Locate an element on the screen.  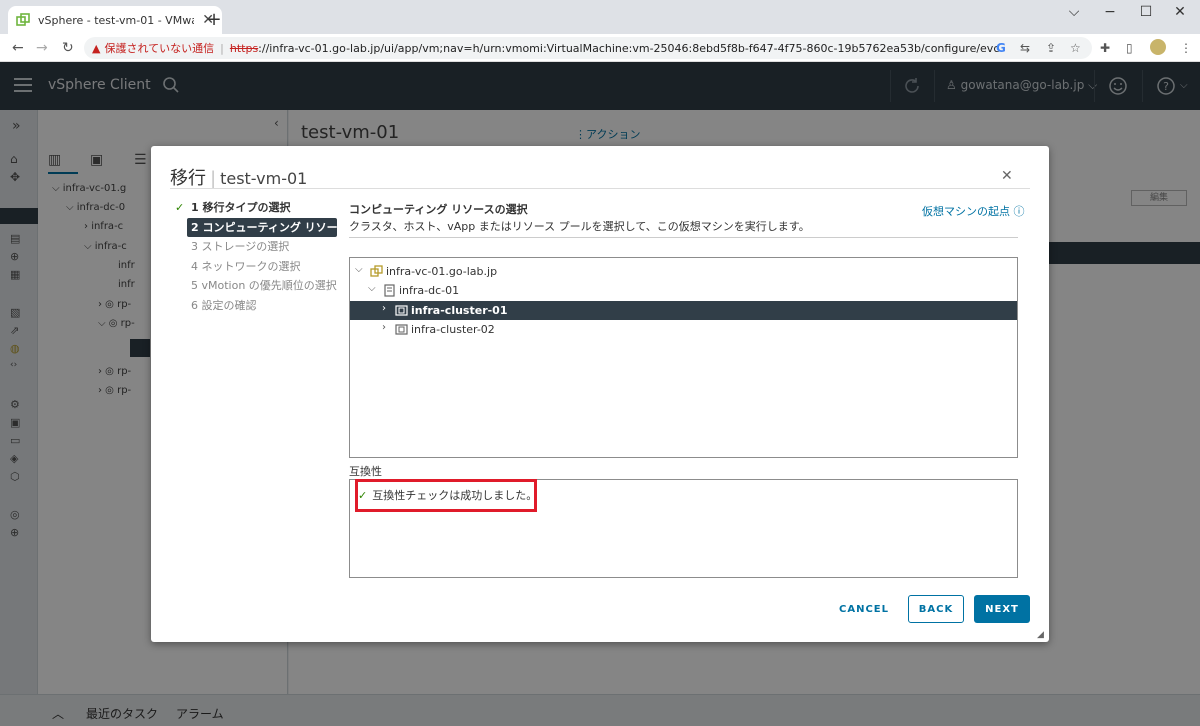
bookmark-star-icon: ☆ is located at coordinates (1075, 48).